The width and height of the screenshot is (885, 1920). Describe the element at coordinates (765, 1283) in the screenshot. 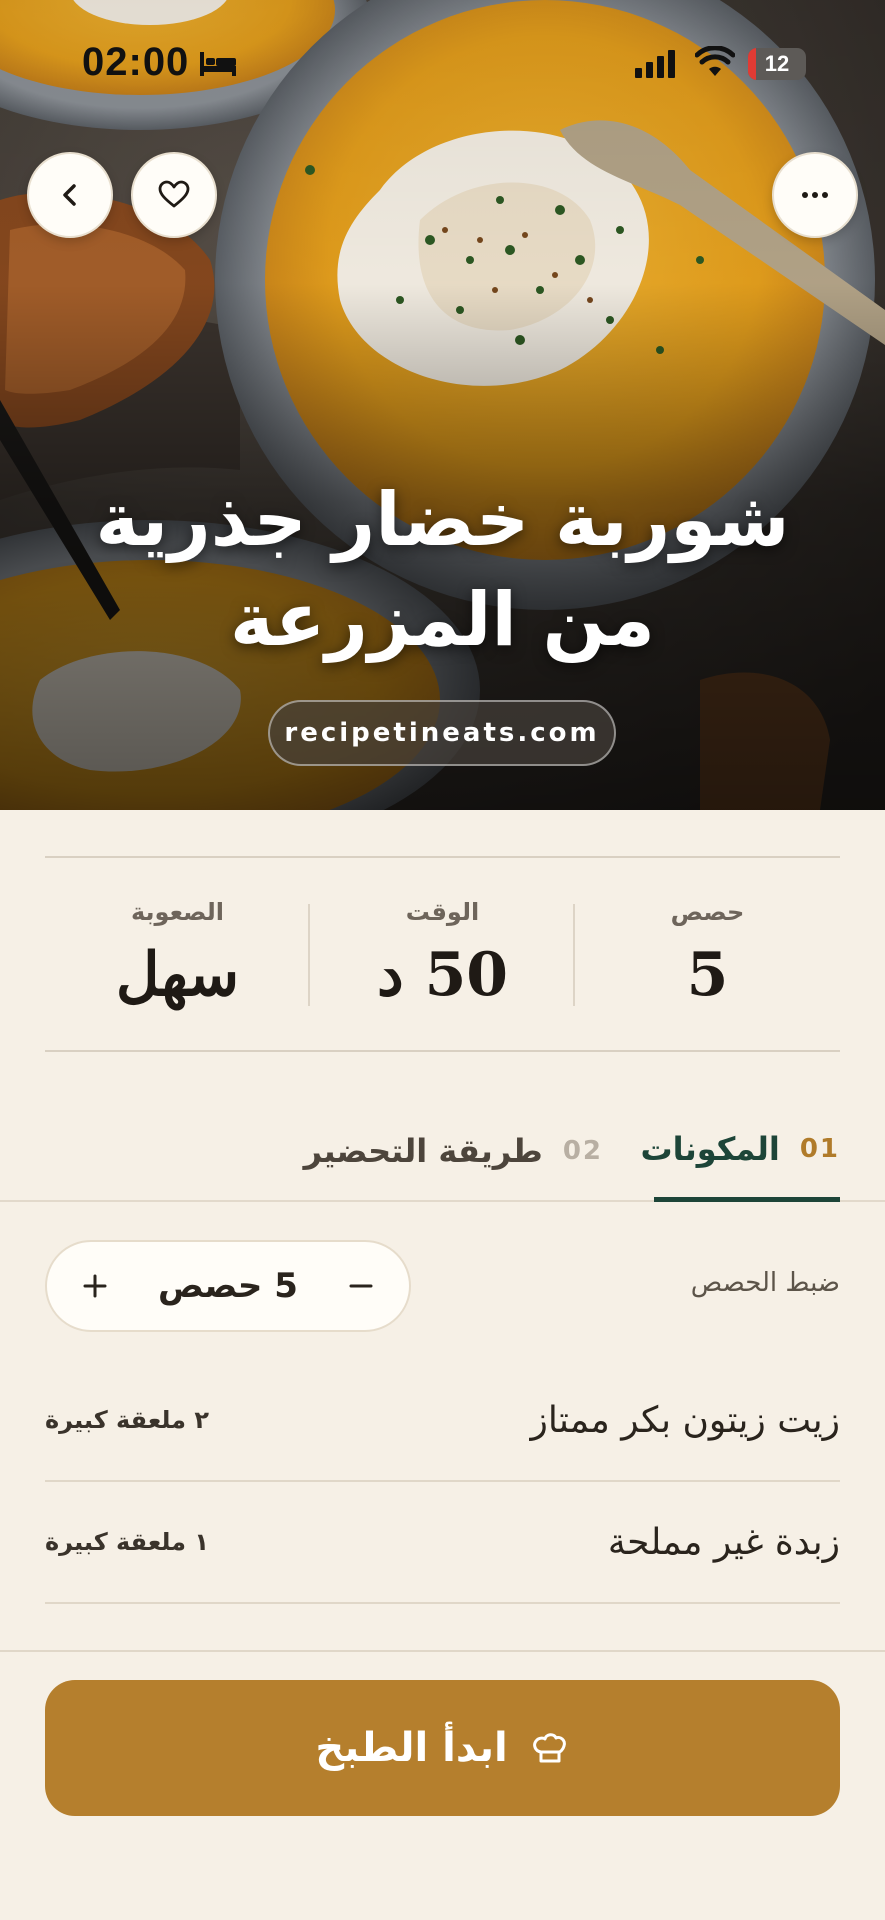

I see `servings-adjust-label: ضبط الحصص` at that location.